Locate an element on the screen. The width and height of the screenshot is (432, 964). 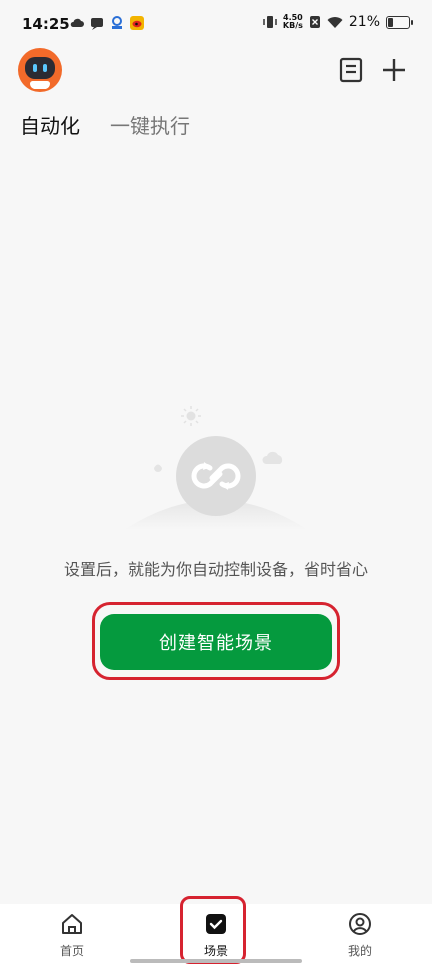
notification-icons is located at coordinates (107, 23).